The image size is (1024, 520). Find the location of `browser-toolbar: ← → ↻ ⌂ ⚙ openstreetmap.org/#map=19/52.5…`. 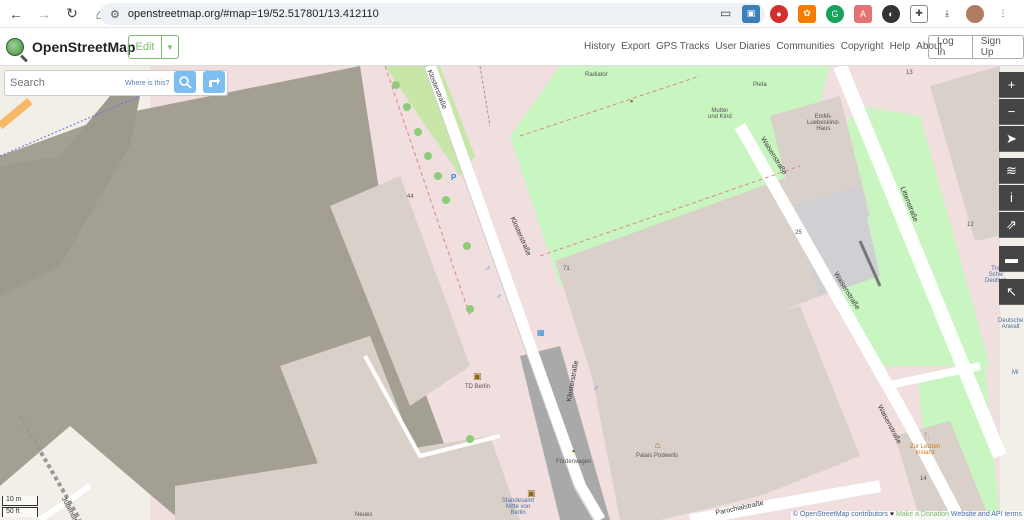

browser-toolbar: ← → ↻ ⌂ ⚙ openstreetmap.org/#map=19/52.5… is located at coordinates (512, 14).